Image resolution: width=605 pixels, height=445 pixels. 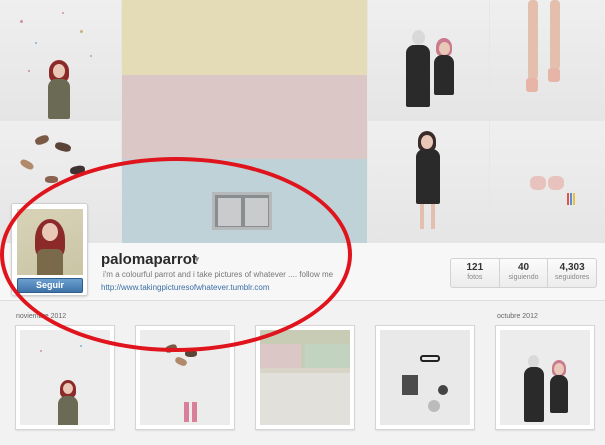 What do you see at coordinates (523, 277) in the screenshot?
I see `stat-label: siguiendo` at bounding box center [523, 277].